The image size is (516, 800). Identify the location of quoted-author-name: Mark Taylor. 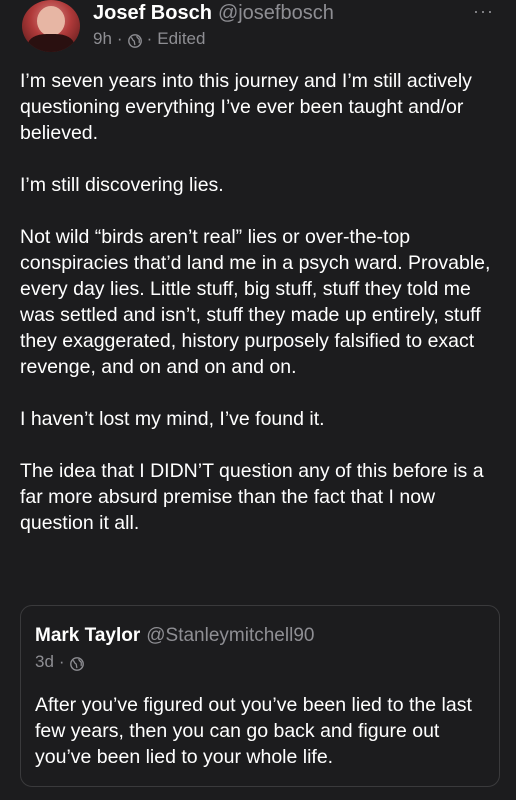
(88, 635).